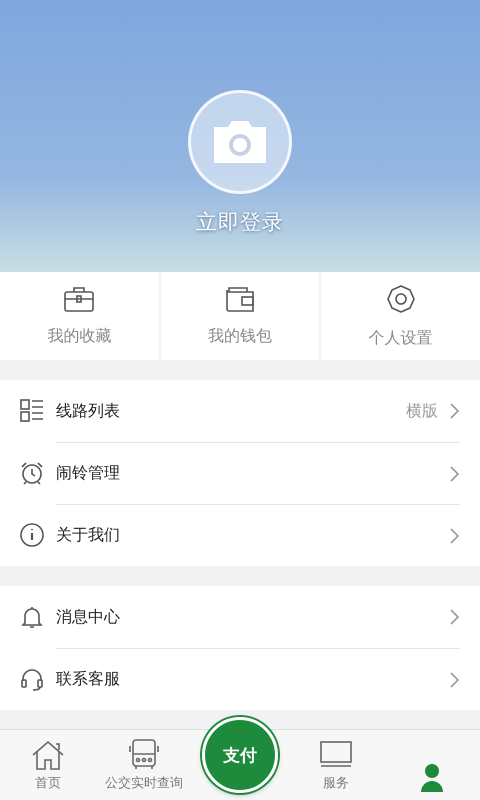 This screenshot has height=800, width=480. Describe the element at coordinates (336, 755) in the screenshot. I see `monitor-icon` at that location.